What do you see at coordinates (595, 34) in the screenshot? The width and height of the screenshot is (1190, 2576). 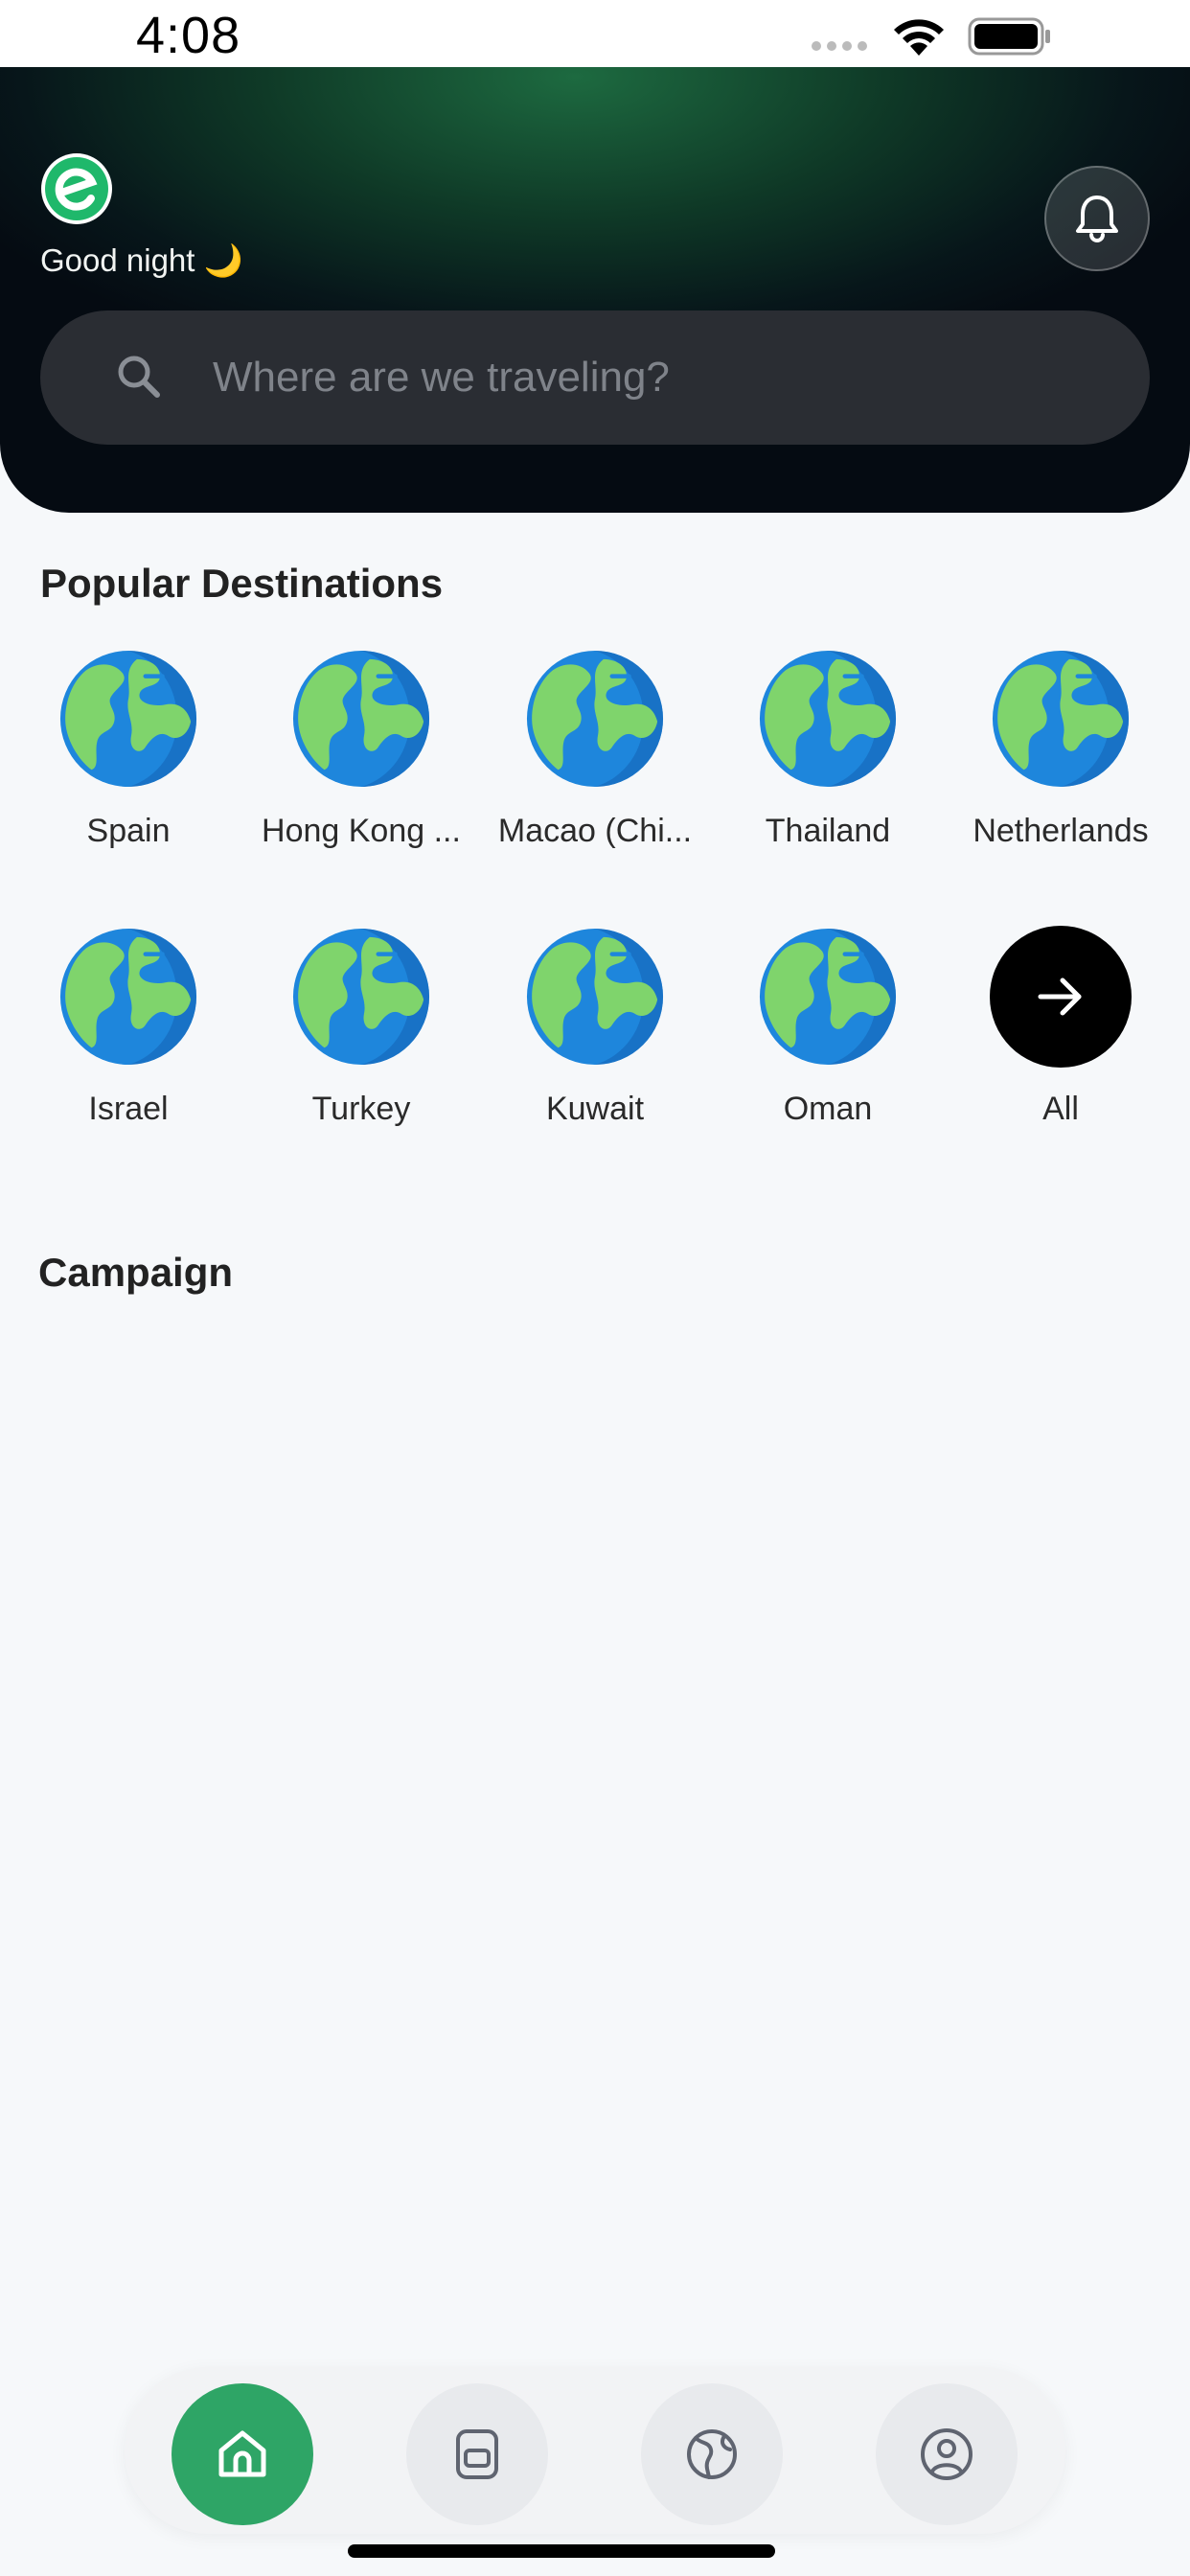 I see `status-bar: 4:08` at bounding box center [595, 34].